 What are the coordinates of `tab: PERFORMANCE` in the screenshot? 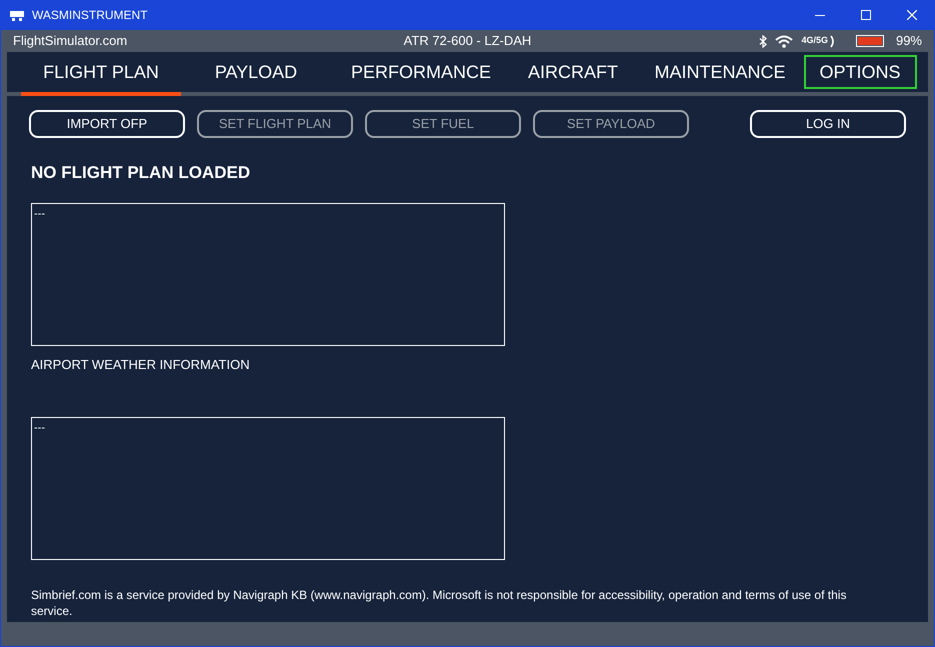 It's located at (420, 72).